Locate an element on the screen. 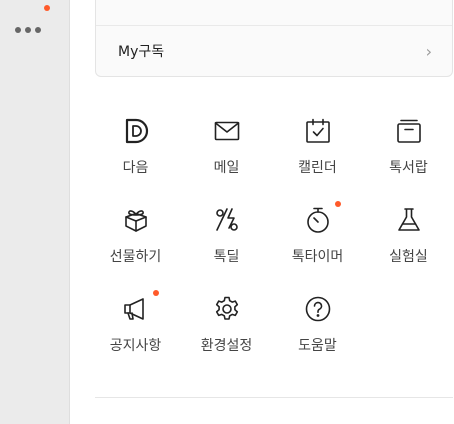  drawer-icon is located at coordinates (409, 131).